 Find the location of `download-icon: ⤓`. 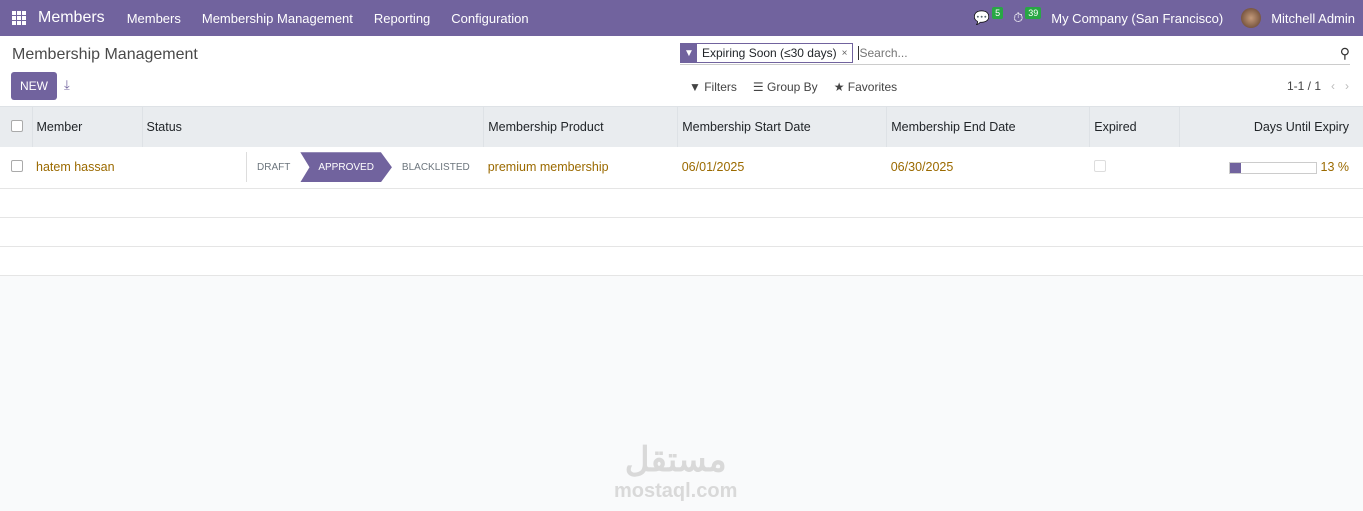

download-icon: ⤓ is located at coordinates (67, 85).